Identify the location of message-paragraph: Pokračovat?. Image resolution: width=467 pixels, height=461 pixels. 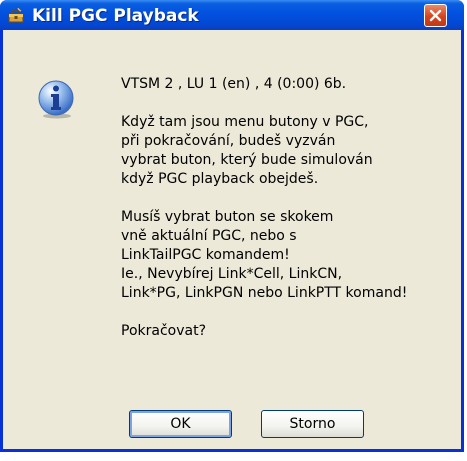
(286, 331).